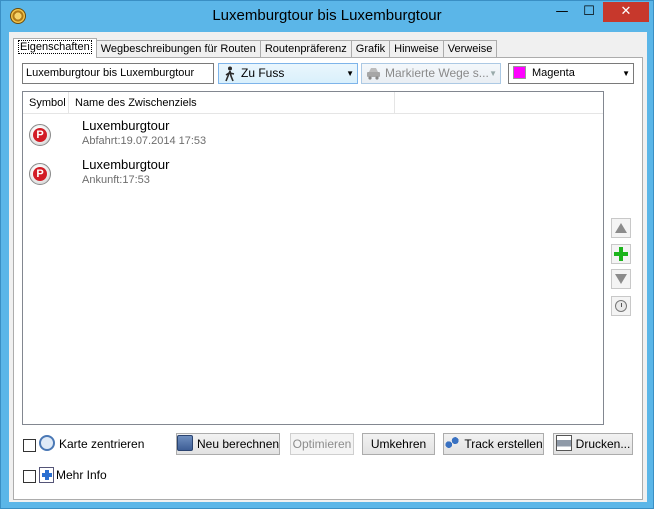  I want to click on tab-eigenschaften: Eigenschaften, so click(55, 48).